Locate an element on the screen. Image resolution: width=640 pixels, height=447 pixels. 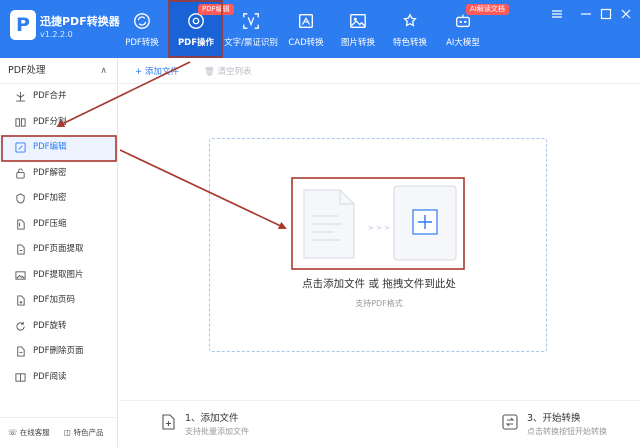
sidebar-item-delete-page: PDF删除页面 is located at coordinates (58, 352).